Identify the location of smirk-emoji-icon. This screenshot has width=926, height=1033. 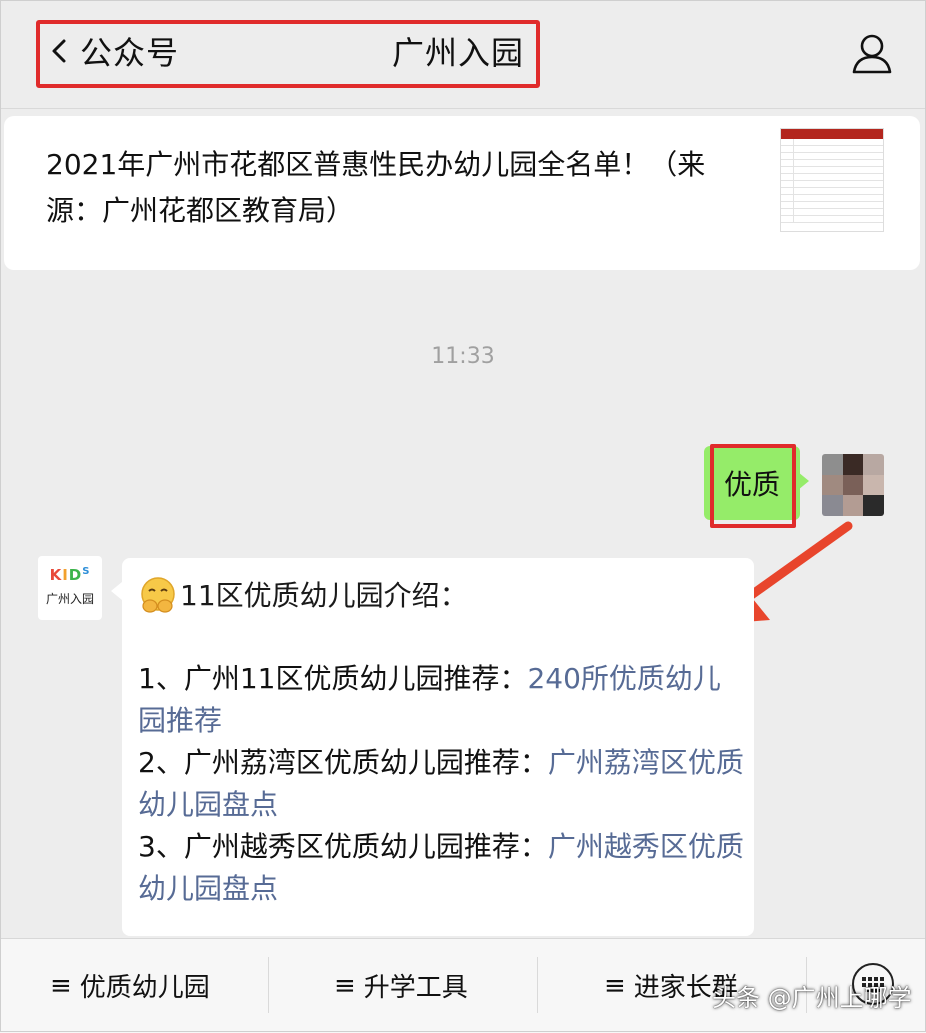
(158, 595).